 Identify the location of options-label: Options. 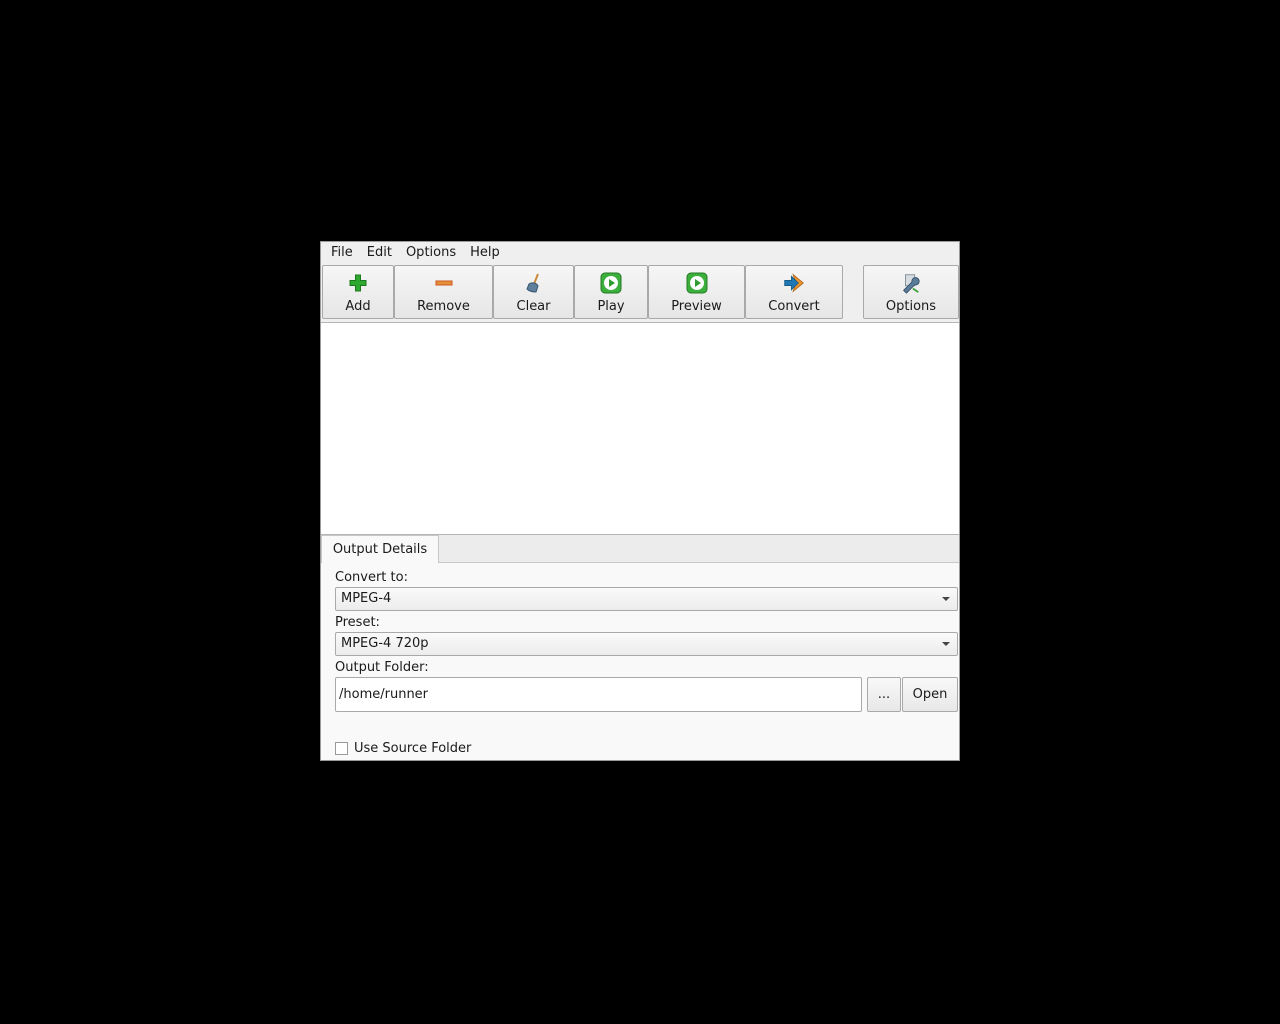
(911, 306).